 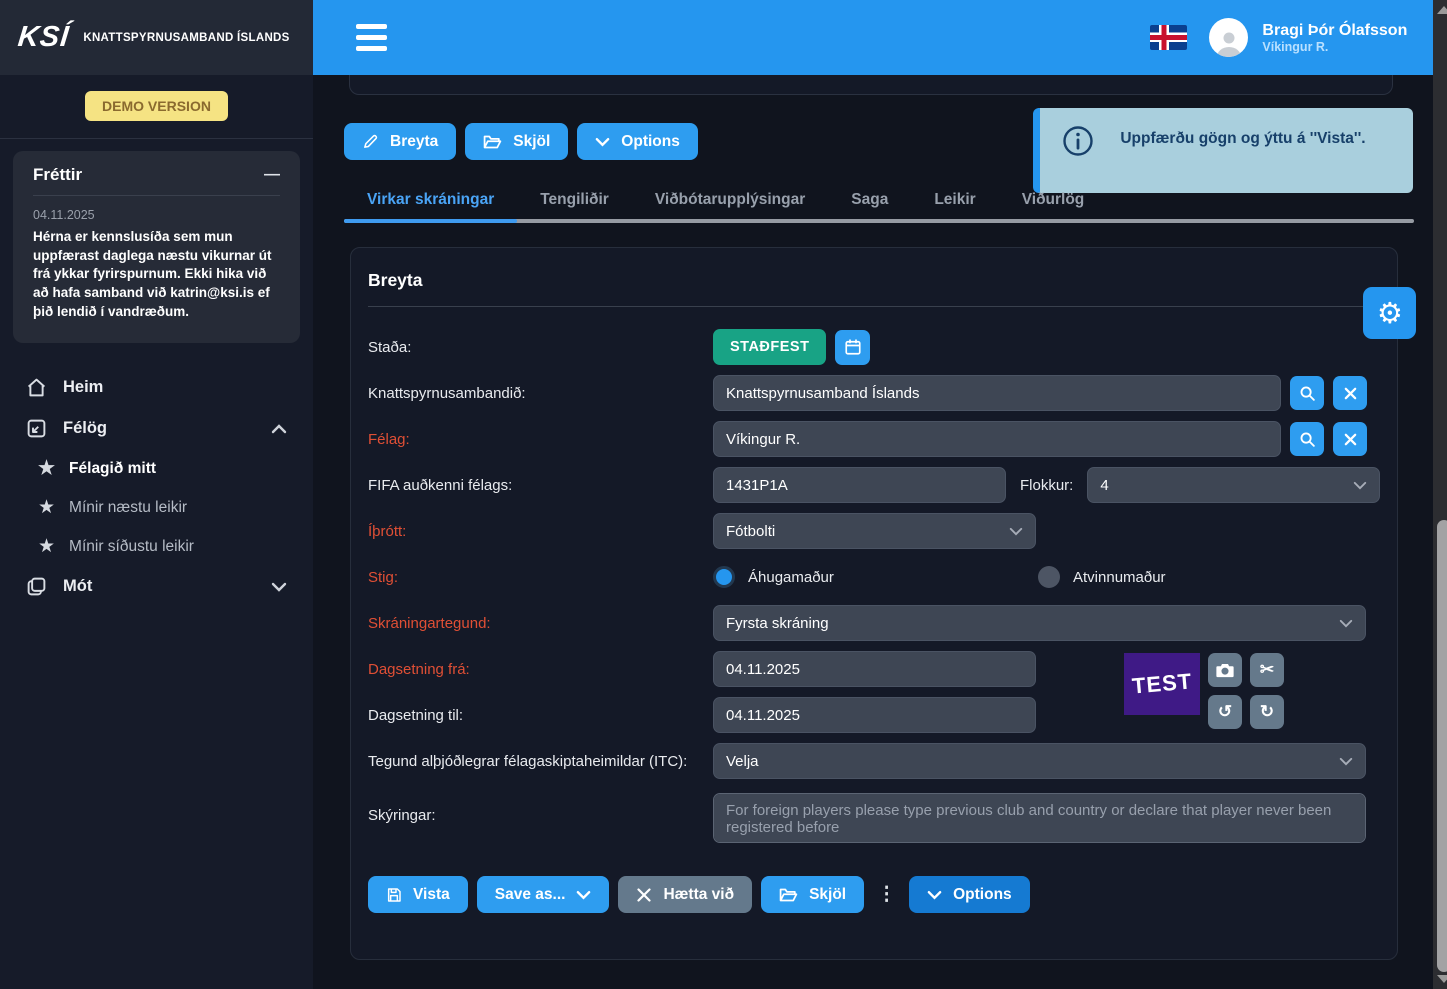 What do you see at coordinates (730, 207) in the screenshot?
I see `tab-vidbotarupplysingar: Viðbótarupplýsingar` at bounding box center [730, 207].